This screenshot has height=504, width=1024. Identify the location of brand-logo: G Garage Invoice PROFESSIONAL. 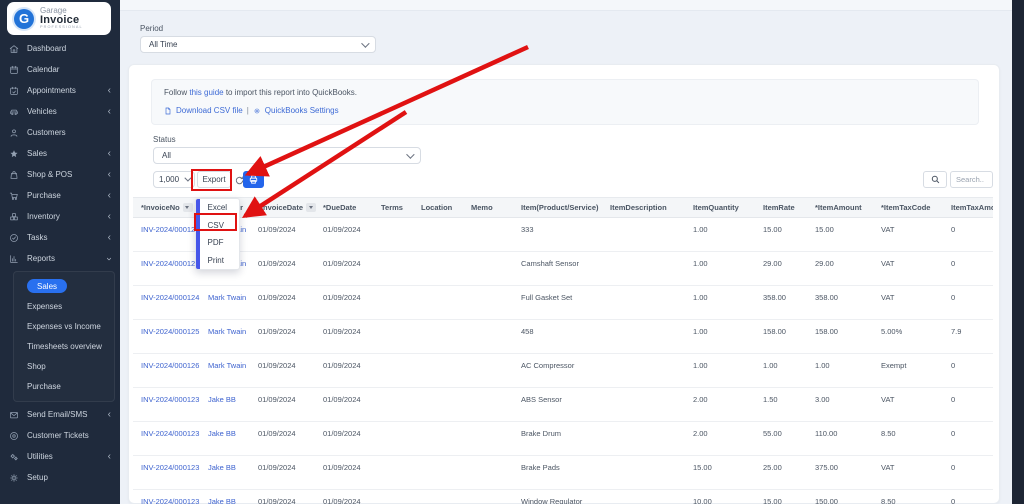
(59, 18).